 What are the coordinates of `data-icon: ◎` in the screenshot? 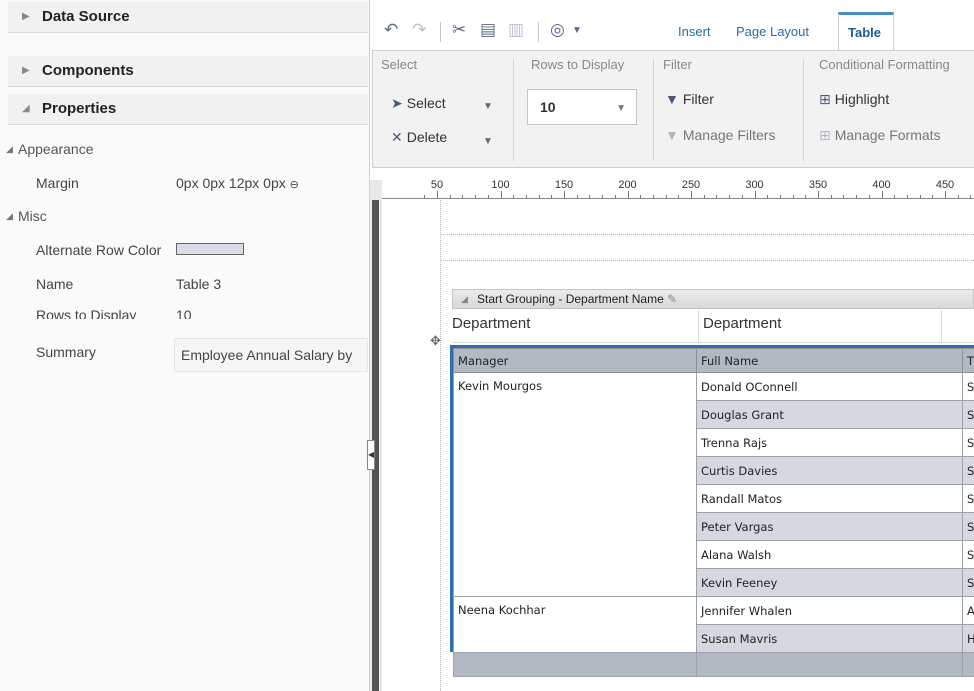 It's located at (557, 30).